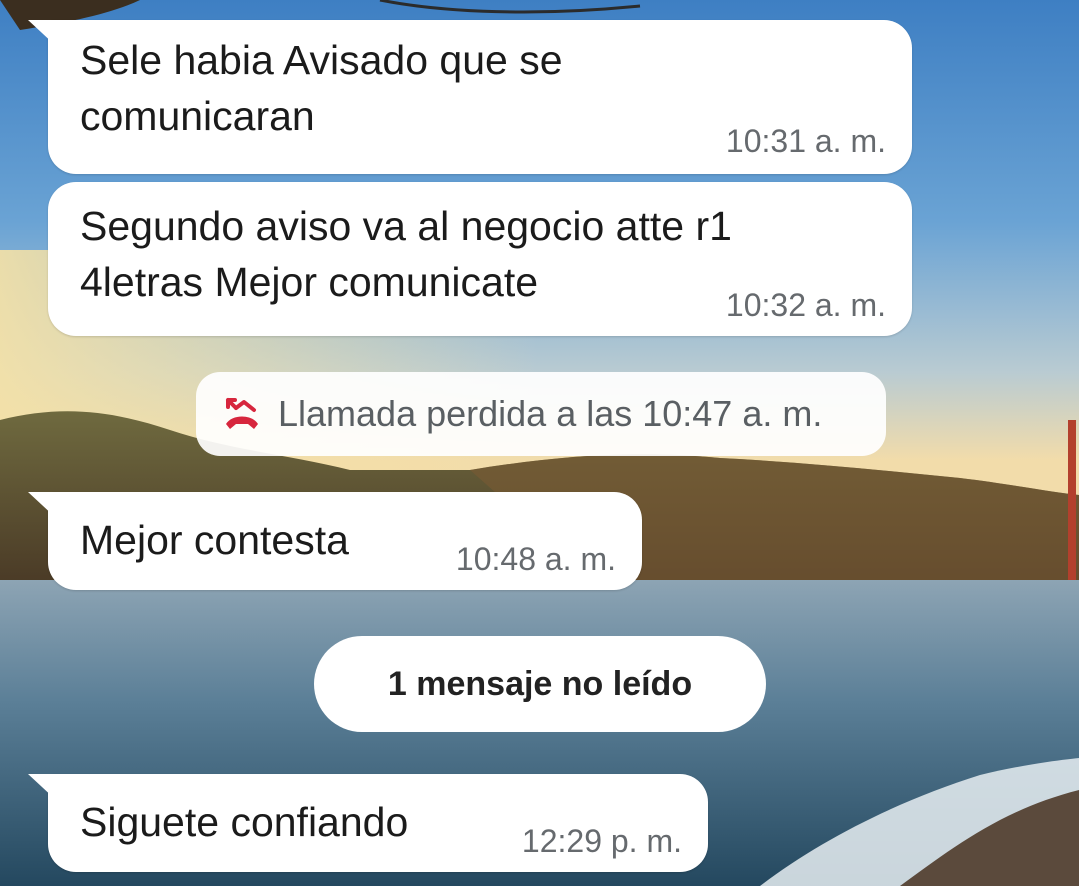 The height and width of the screenshot is (886, 1079). I want to click on missed-call-notice: Llamada perdida a las 10:47 a. m., so click(541, 414).